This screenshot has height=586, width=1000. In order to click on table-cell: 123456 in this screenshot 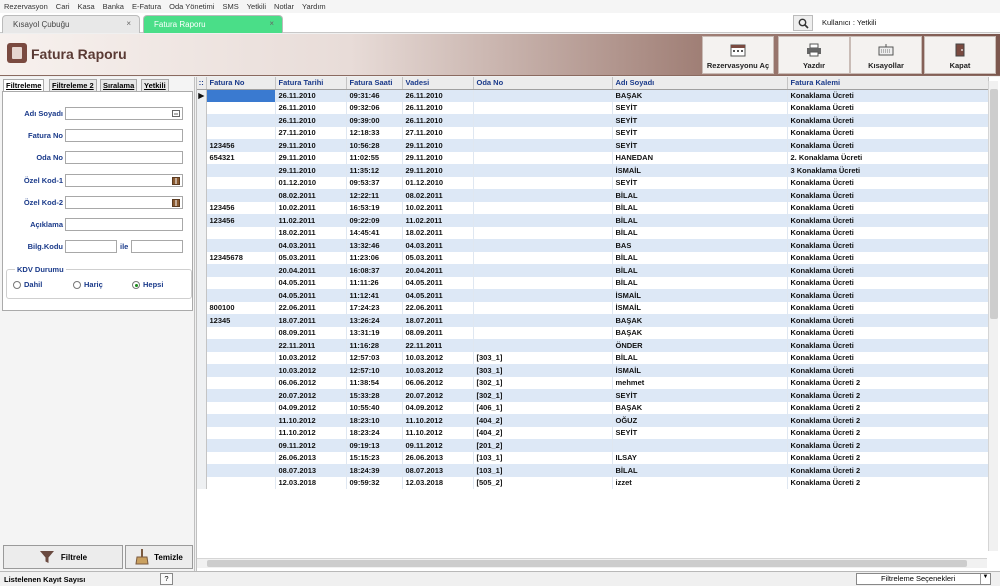, I will do `click(241, 145)`.